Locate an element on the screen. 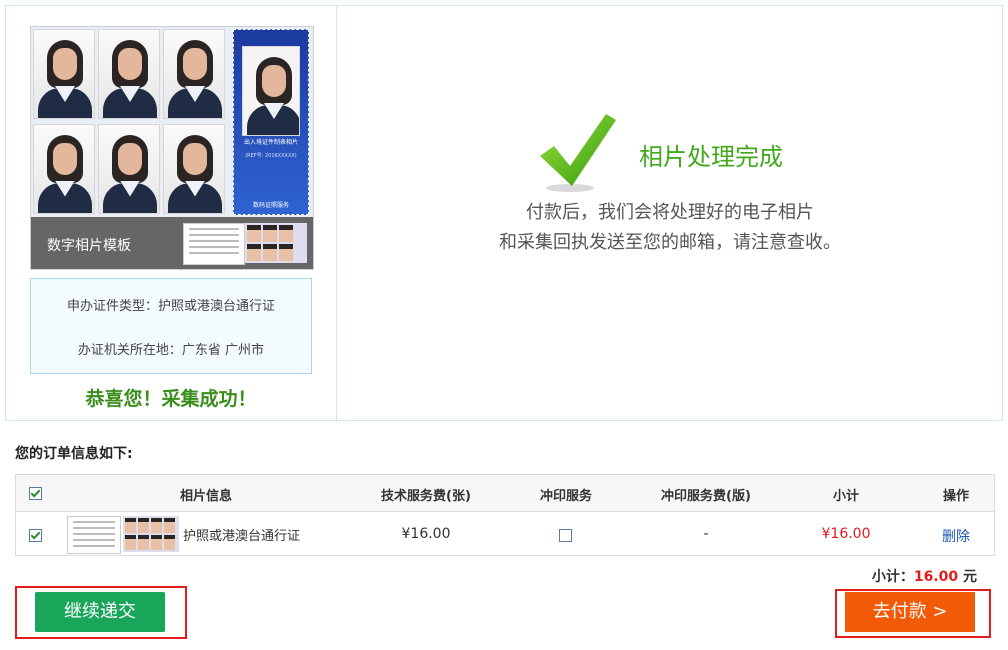  col-photo-info: 相片信息 is located at coordinates (205, 496).